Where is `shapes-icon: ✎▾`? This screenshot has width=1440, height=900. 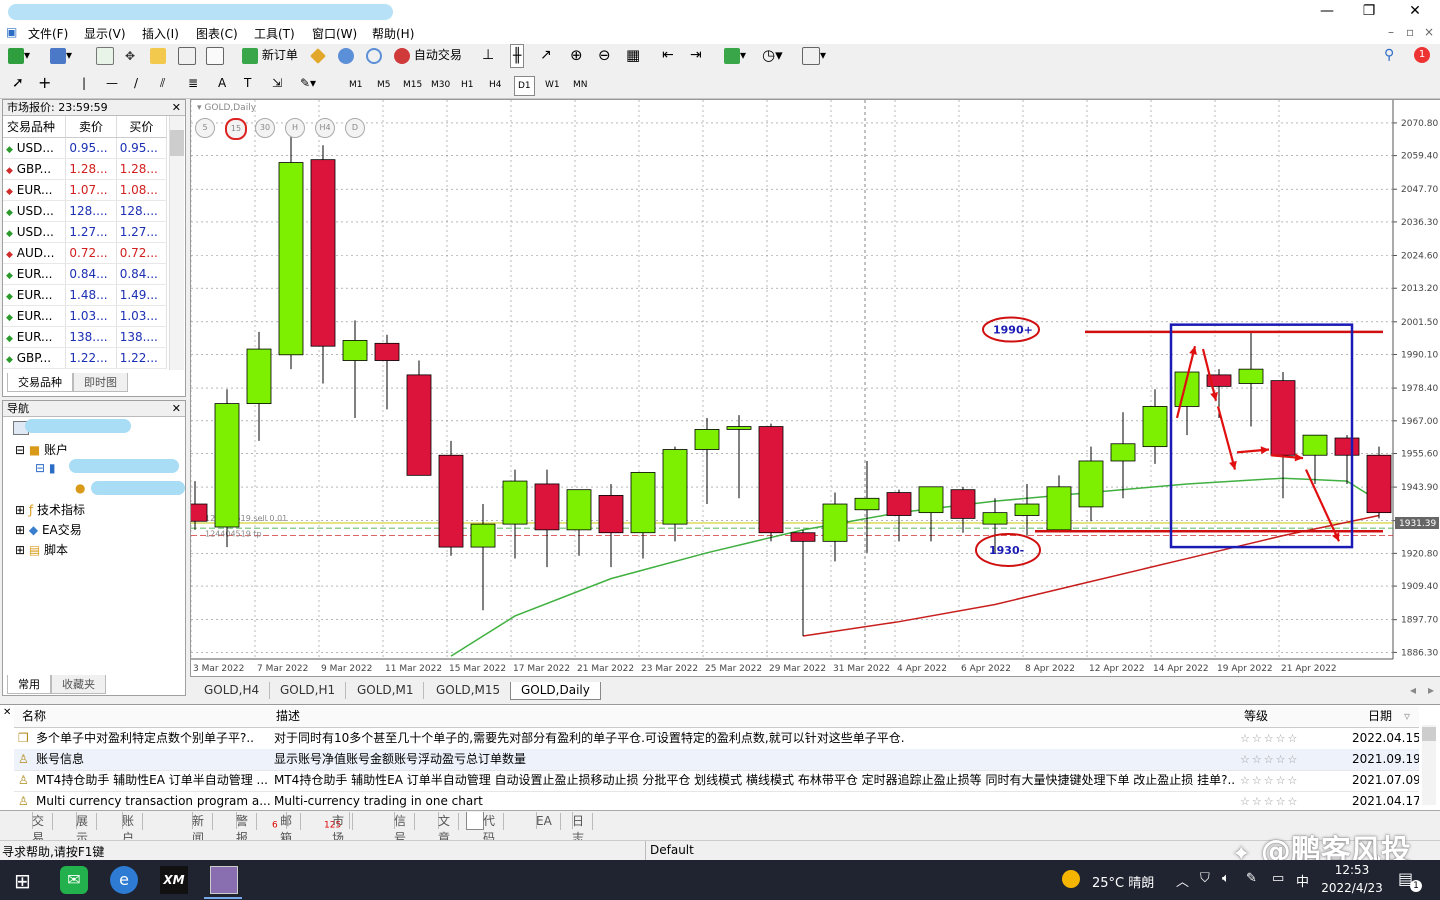 shapes-icon: ✎▾ is located at coordinates (308, 83).